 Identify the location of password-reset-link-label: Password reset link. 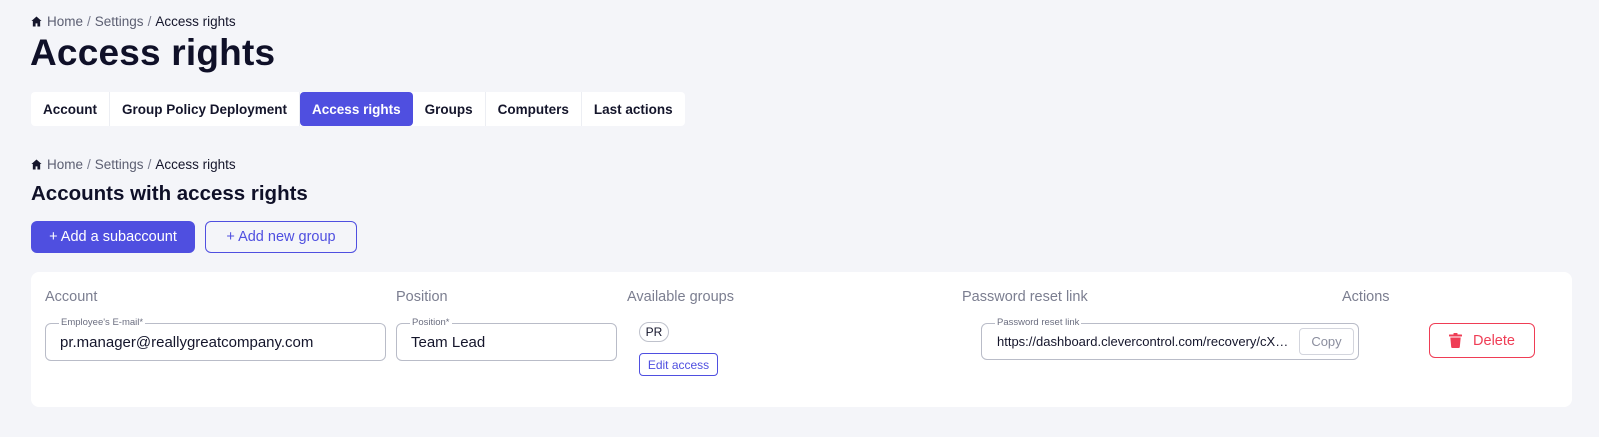
(1038, 323).